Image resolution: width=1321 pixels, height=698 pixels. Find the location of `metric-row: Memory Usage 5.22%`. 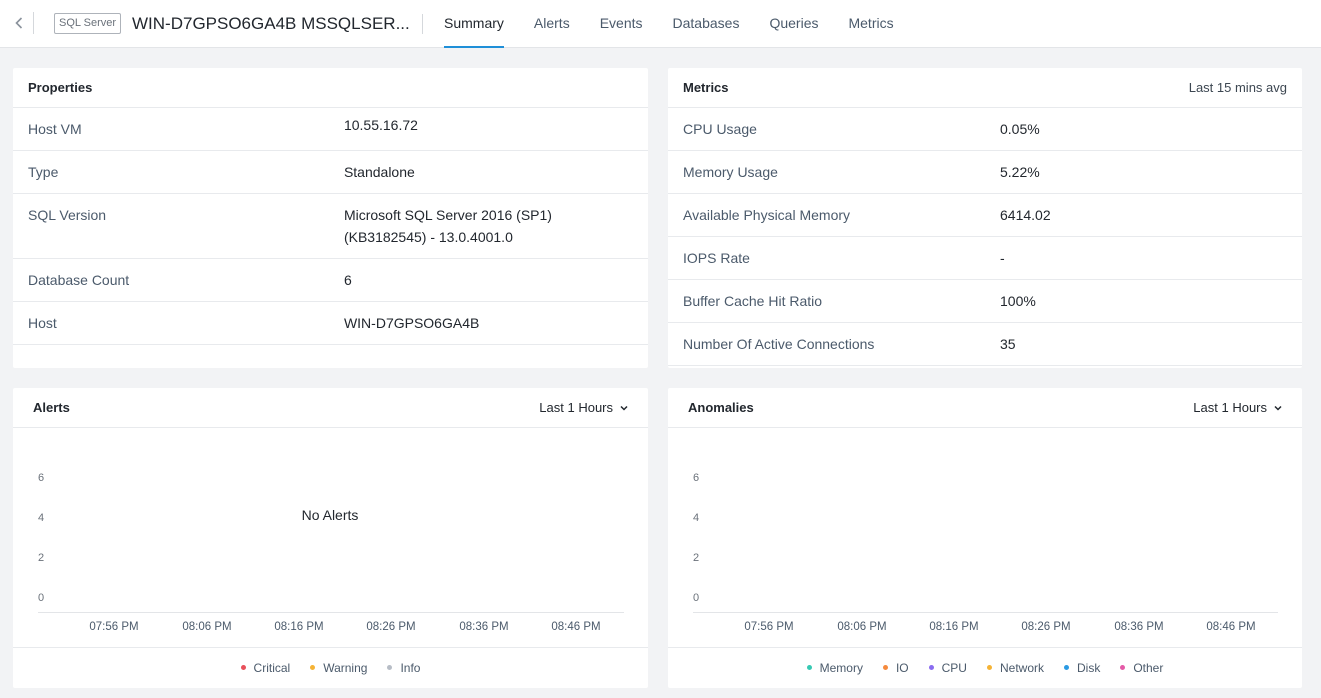

metric-row: Memory Usage 5.22% is located at coordinates (985, 172).